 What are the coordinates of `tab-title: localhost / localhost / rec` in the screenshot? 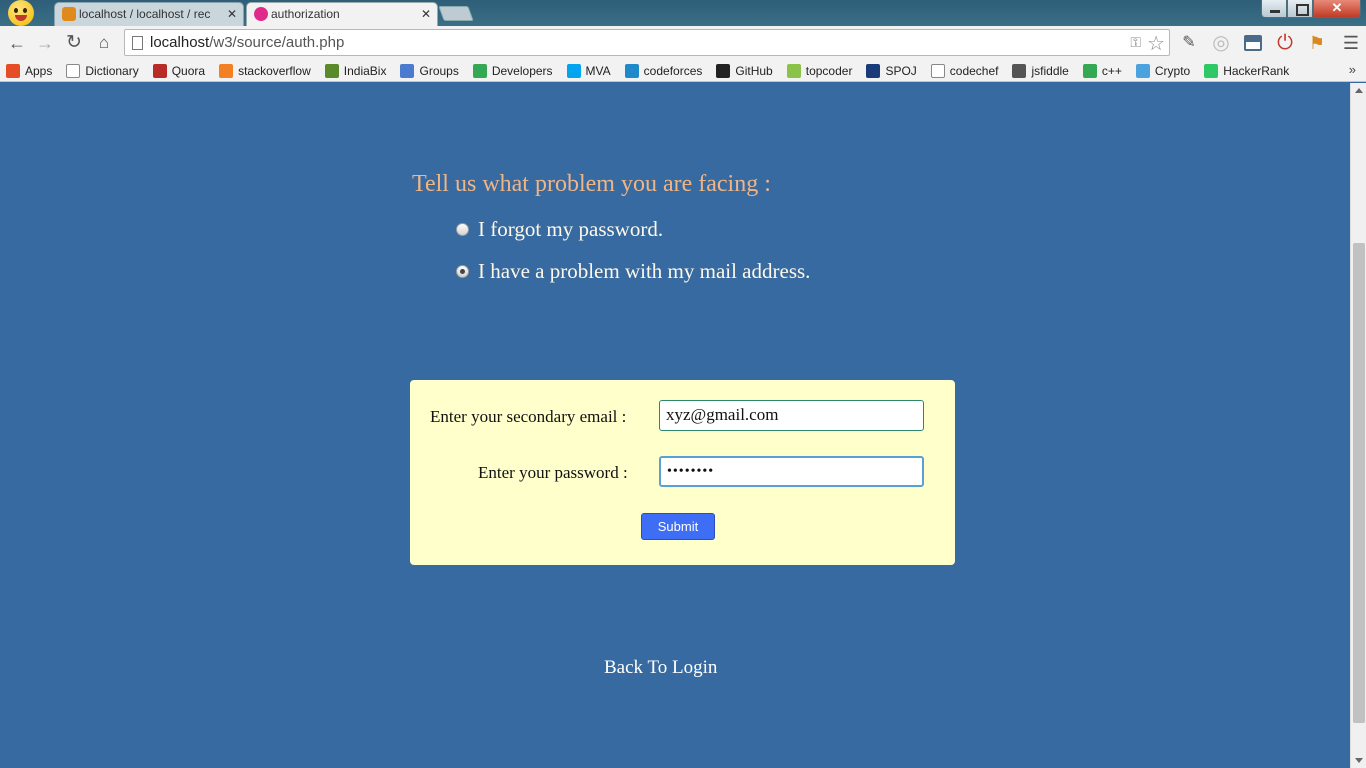 It's located at (145, 14).